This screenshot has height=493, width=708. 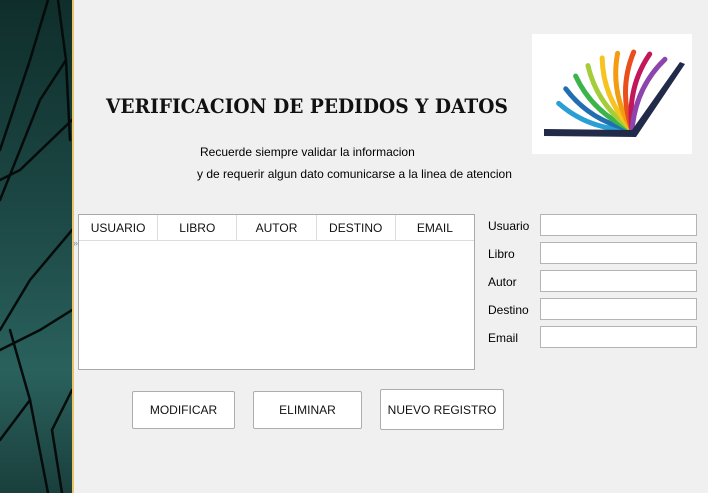 I want to click on libro-field, so click(x=618, y=253).